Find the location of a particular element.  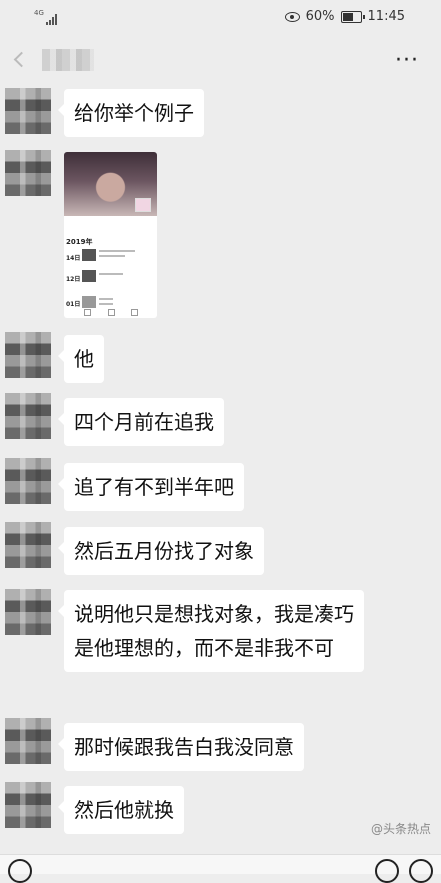

timeline-day: 14日 is located at coordinates (73, 258).